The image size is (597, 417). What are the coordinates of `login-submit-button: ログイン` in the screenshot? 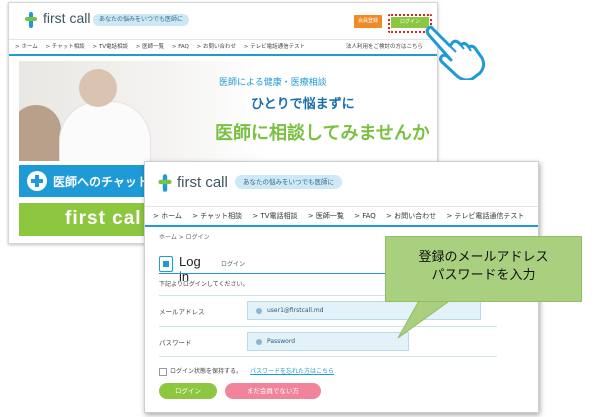 It's located at (188, 391).